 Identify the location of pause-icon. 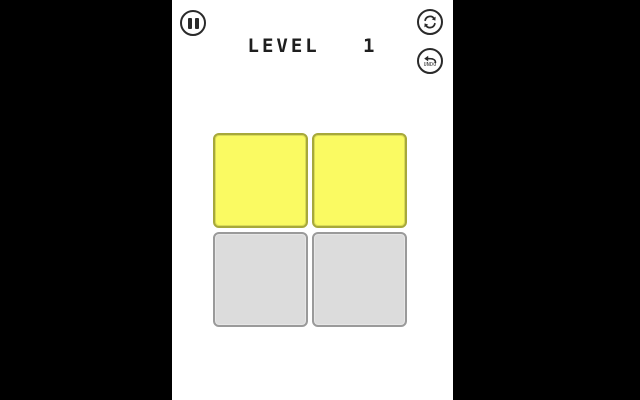
(193, 23).